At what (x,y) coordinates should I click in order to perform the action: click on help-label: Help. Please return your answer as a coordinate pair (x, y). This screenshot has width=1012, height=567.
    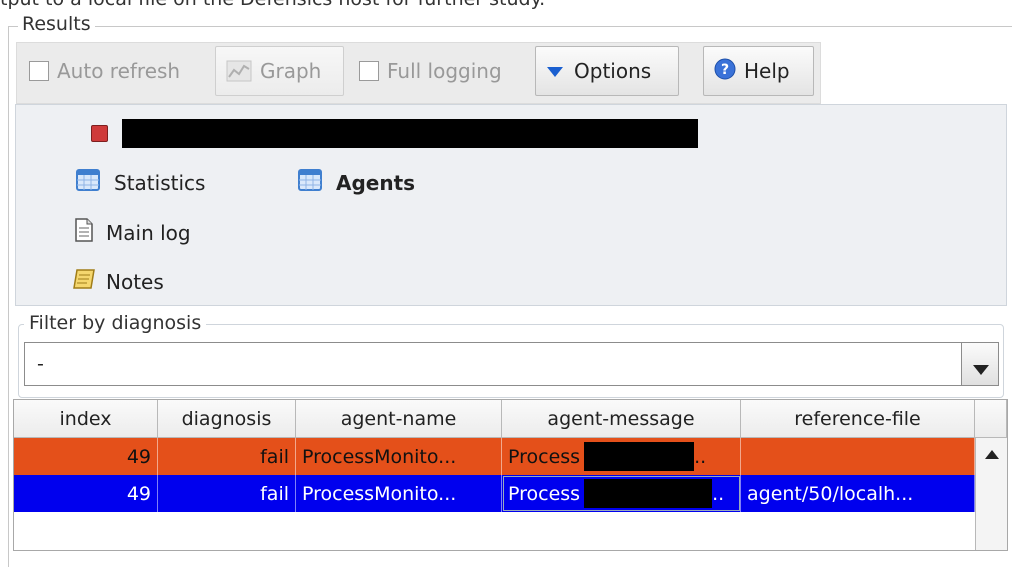
    Looking at the image, I should click on (767, 71).